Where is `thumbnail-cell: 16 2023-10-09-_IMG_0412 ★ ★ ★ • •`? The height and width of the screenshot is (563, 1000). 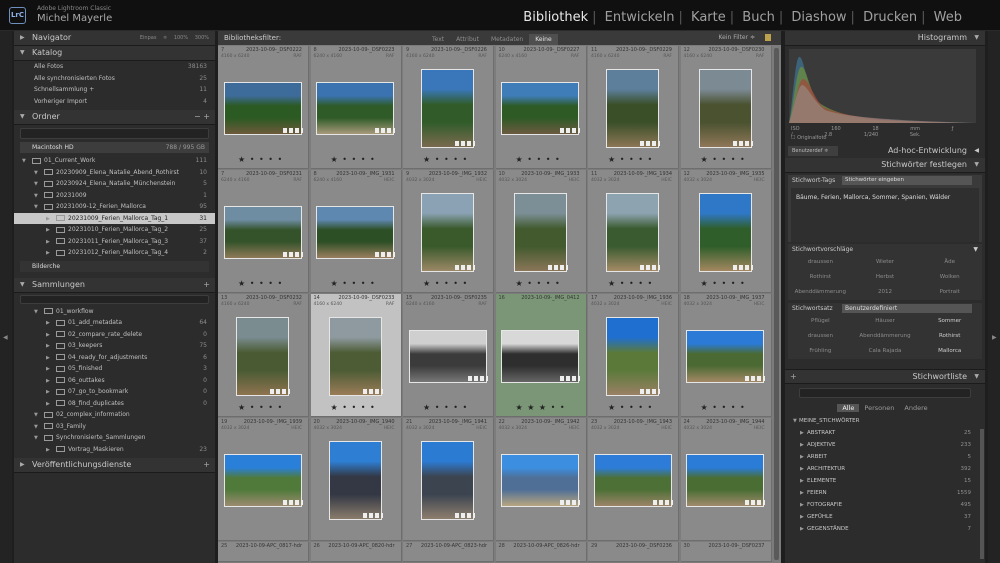
thumbnail-cell: 16 2023-10-09-_IMG_0412 ★ ★ ★ • • is located at coordinates (541, 355).